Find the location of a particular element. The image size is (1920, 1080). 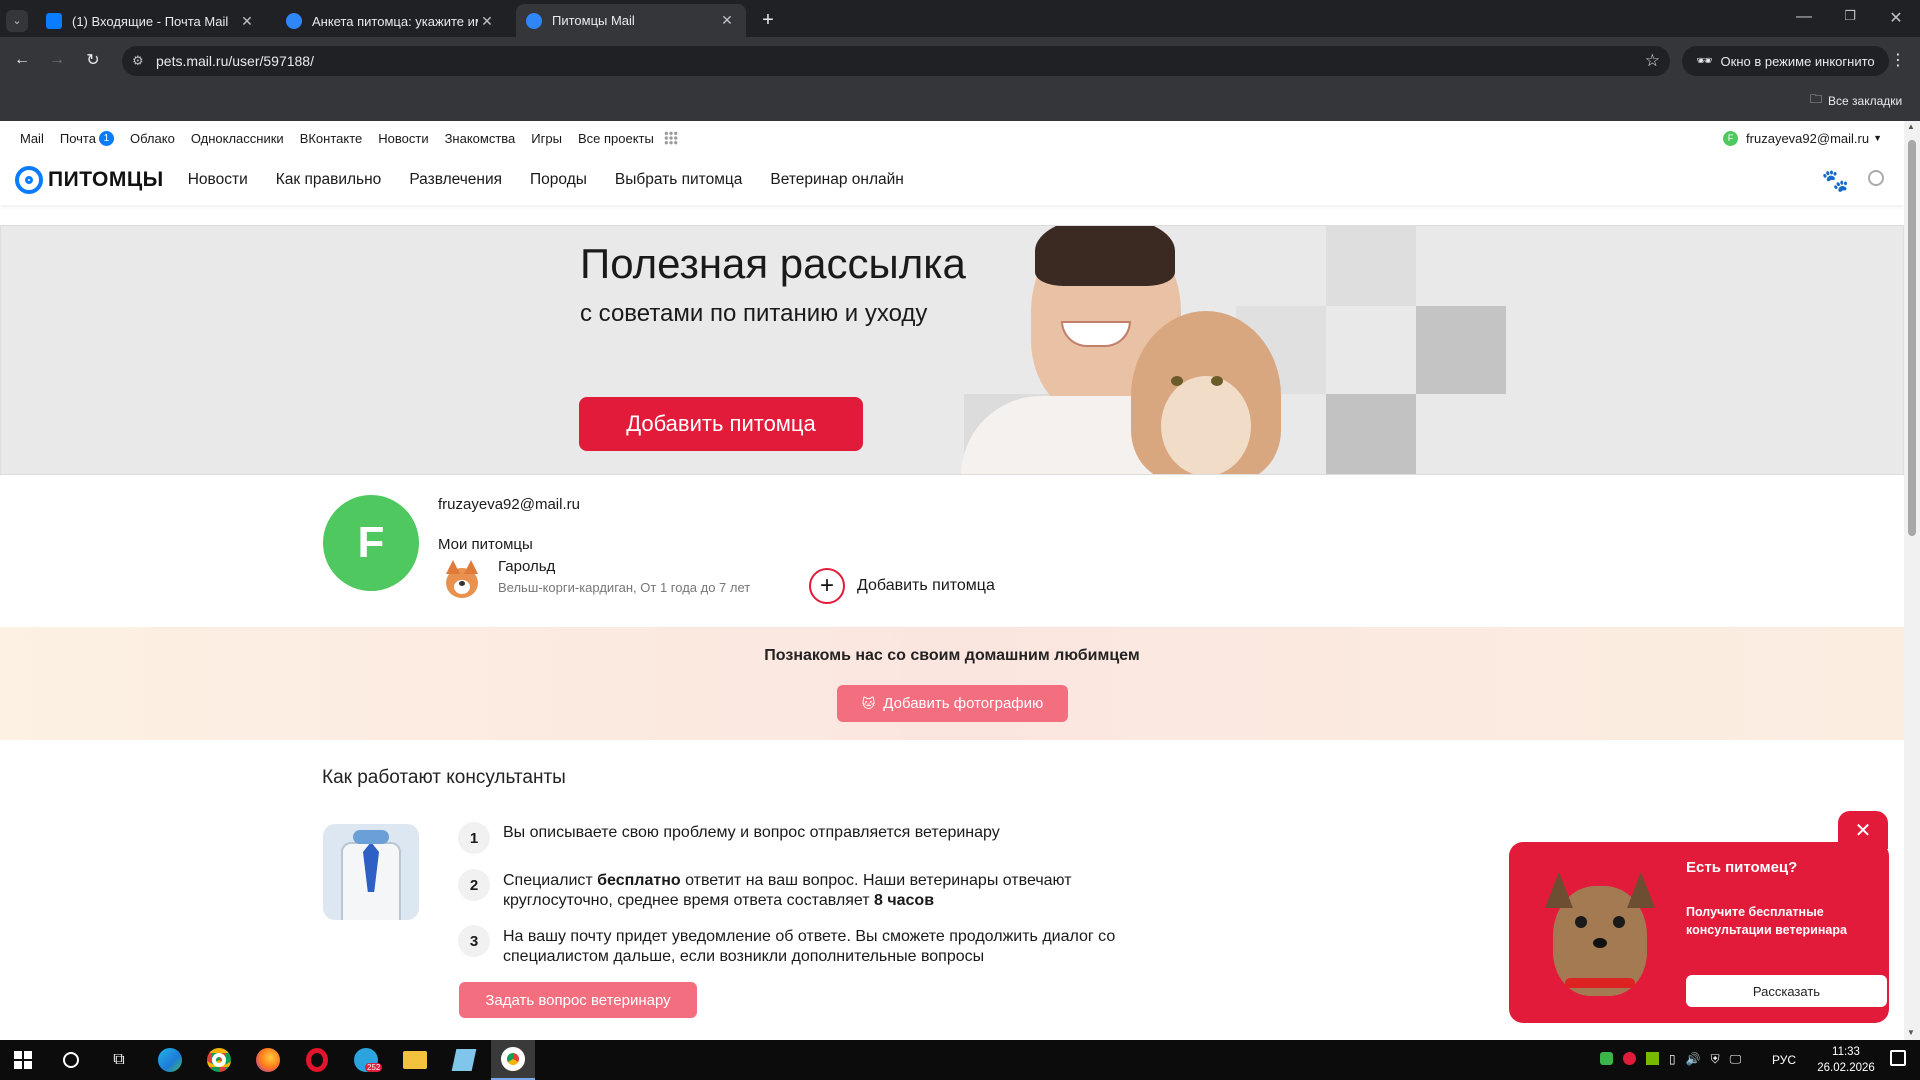

close-window-icon: ✕ is located at coordinates (1896, 18).